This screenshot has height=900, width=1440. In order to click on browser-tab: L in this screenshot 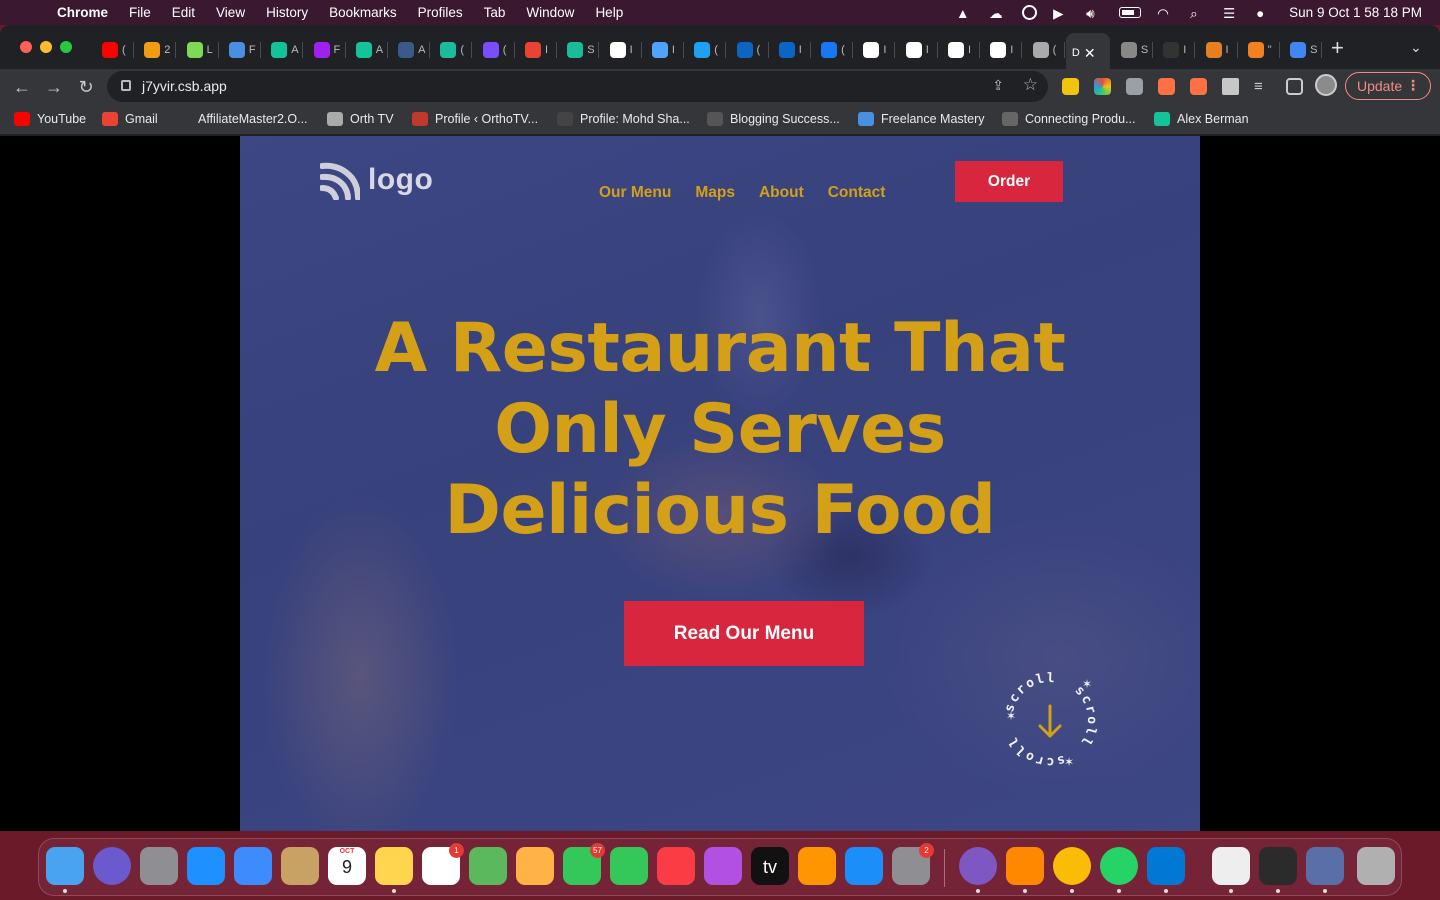, I will do `click(200, 50)`.